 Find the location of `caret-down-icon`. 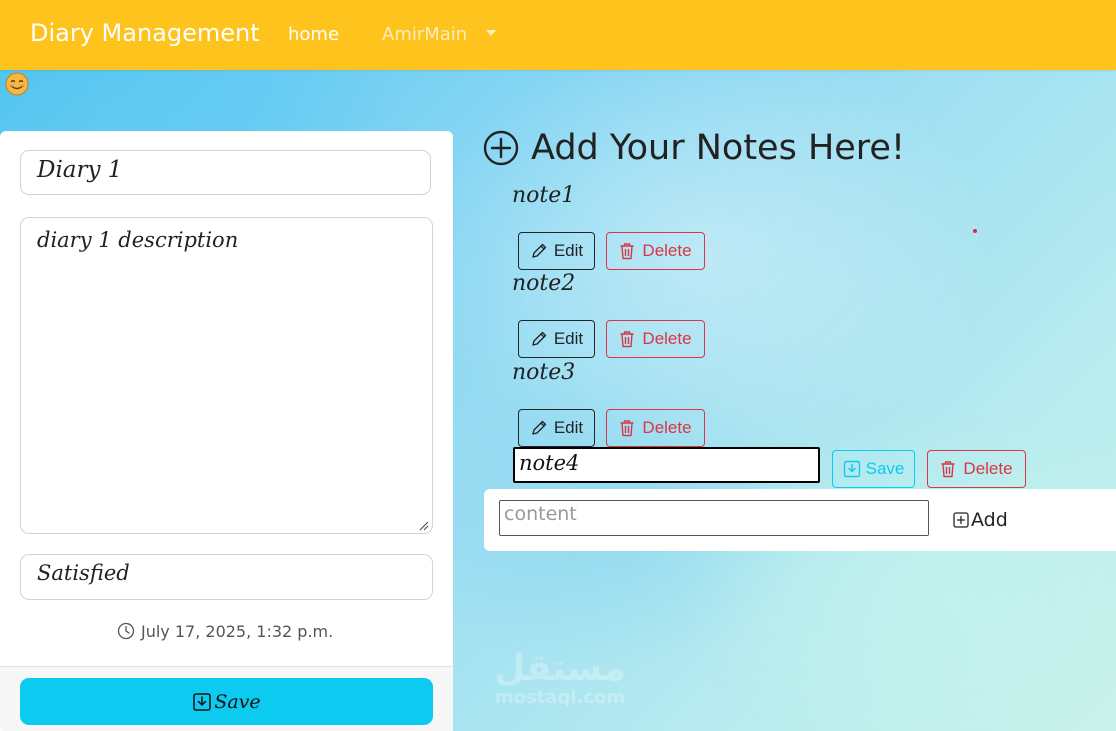

caret-down-icon is located at coordinates (491, 33).